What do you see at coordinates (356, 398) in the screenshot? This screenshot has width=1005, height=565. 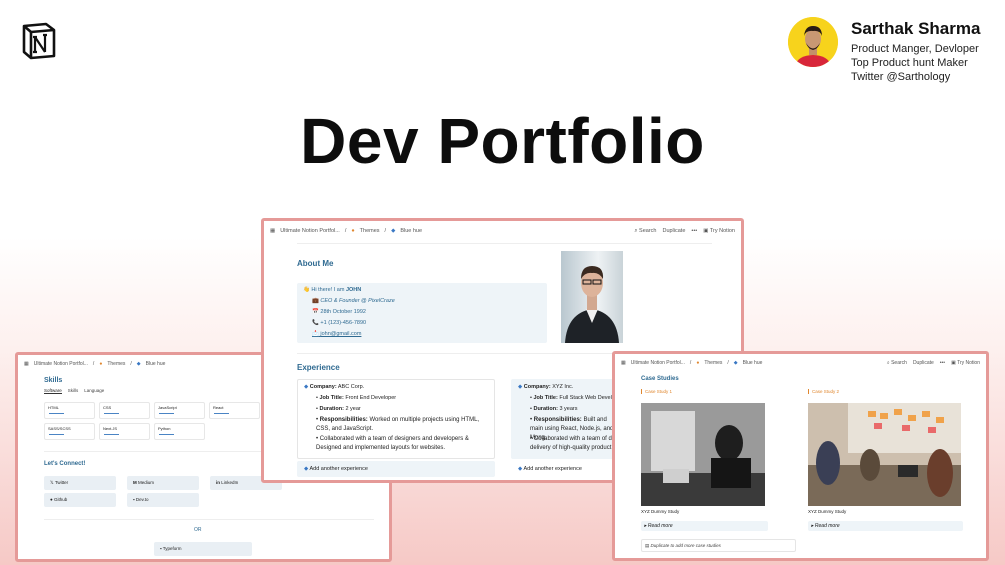 I see `job-title-line: • Job Title: Front End Developer` at bounding box center [356, 398].